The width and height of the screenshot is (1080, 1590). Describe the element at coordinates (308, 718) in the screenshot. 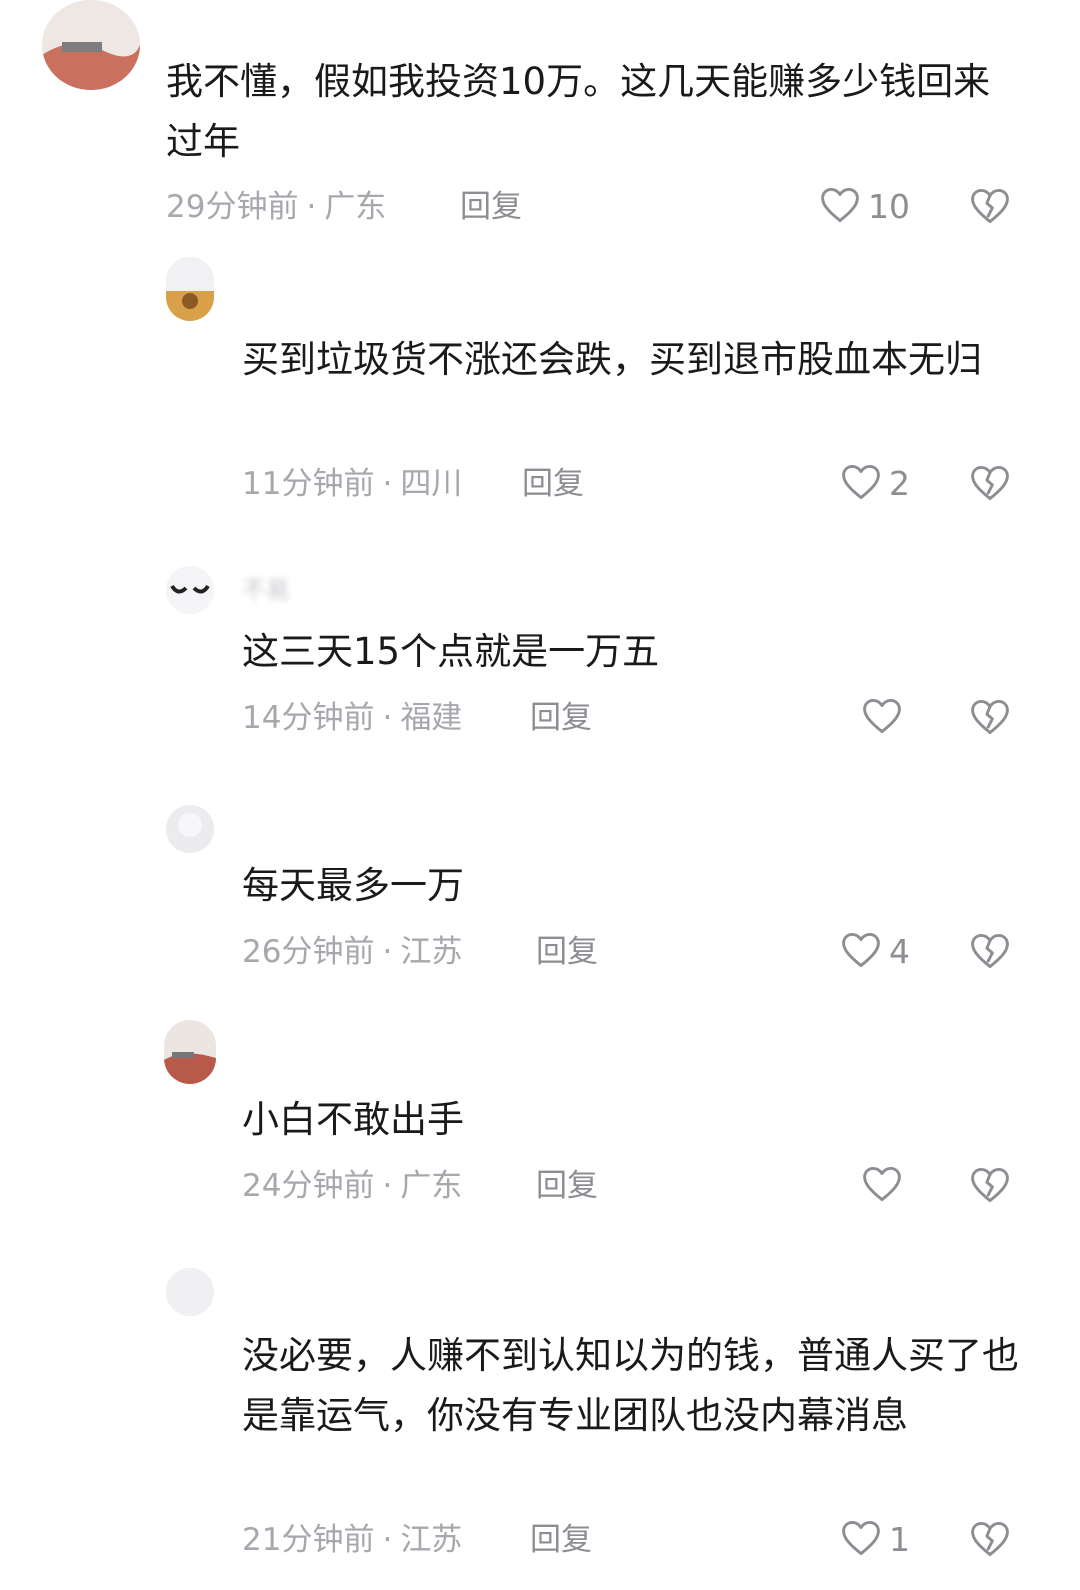

I see `timestamp: 14分钟前` at that location.